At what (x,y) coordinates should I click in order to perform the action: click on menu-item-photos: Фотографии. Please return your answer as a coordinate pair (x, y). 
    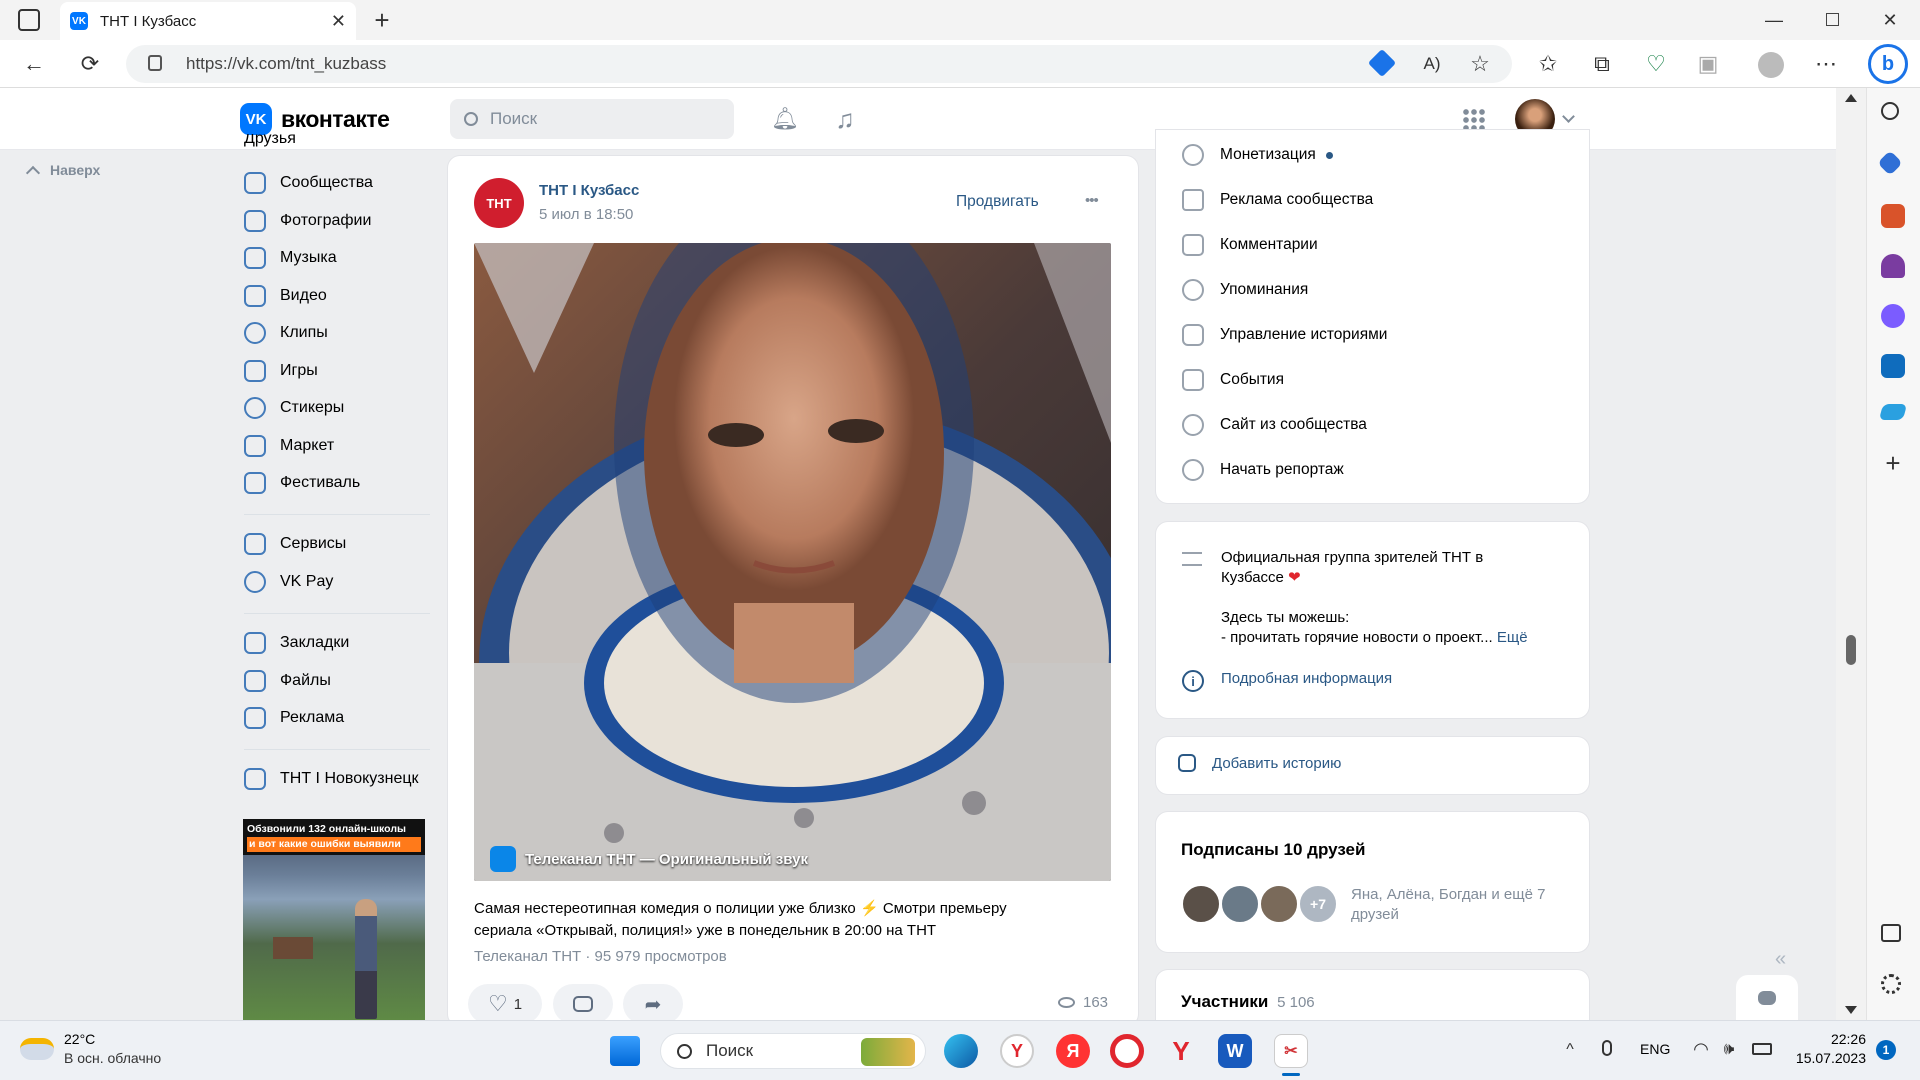
    Looking at the image, I should click on (307, 221).